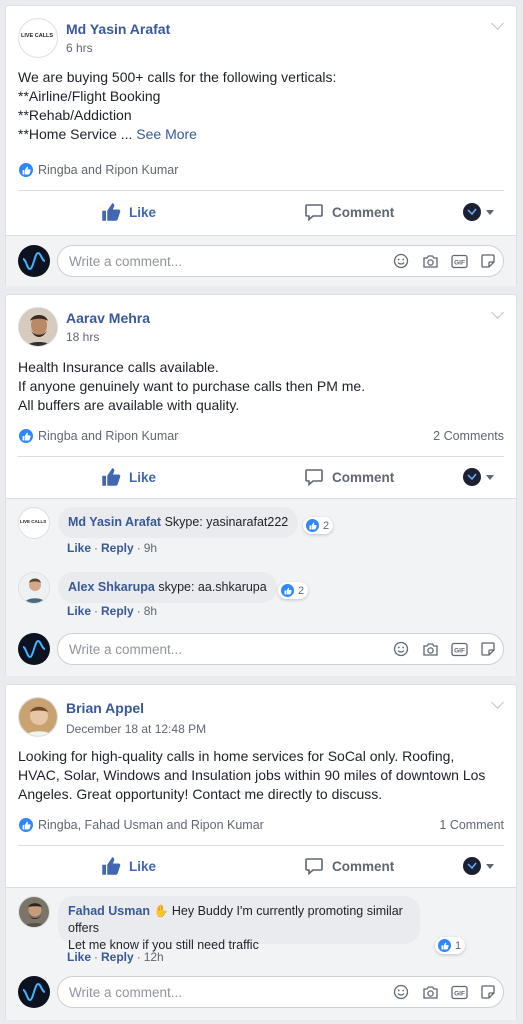 This screenshot has height=1024, width=523. I want to click on commenter-avatar: LIVE CALLS, so click(34, 523).